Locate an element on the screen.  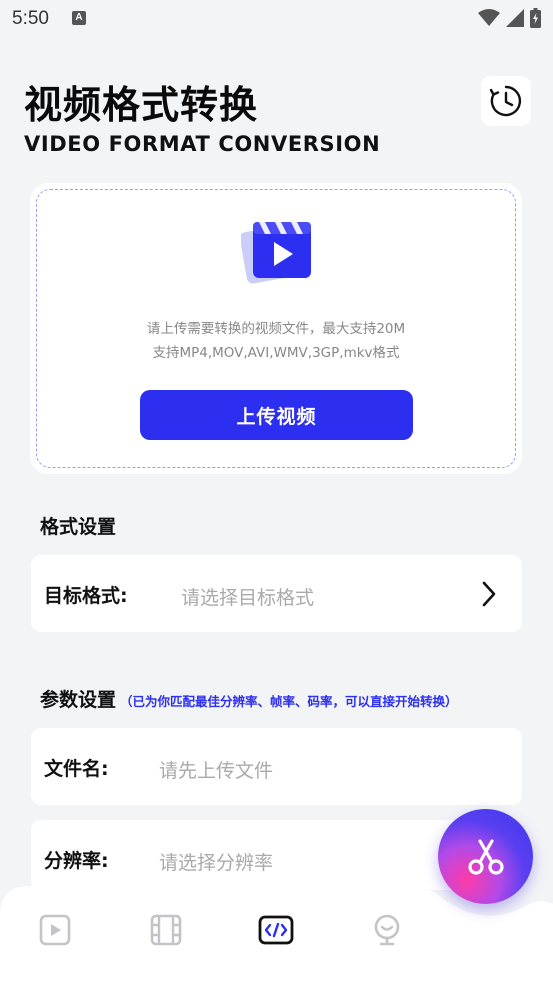
clock-history-icon is located at coordinates (505, 101).